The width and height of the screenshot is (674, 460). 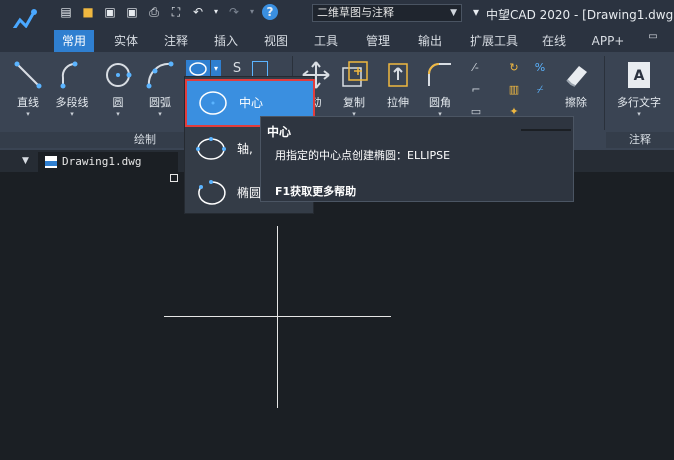 What do you see at coordinates (580, 15) in the screenshot?
I see `window-title: 中望CAD 2020 - [Drawing1.dwg]` at bounding box center [580, 15].